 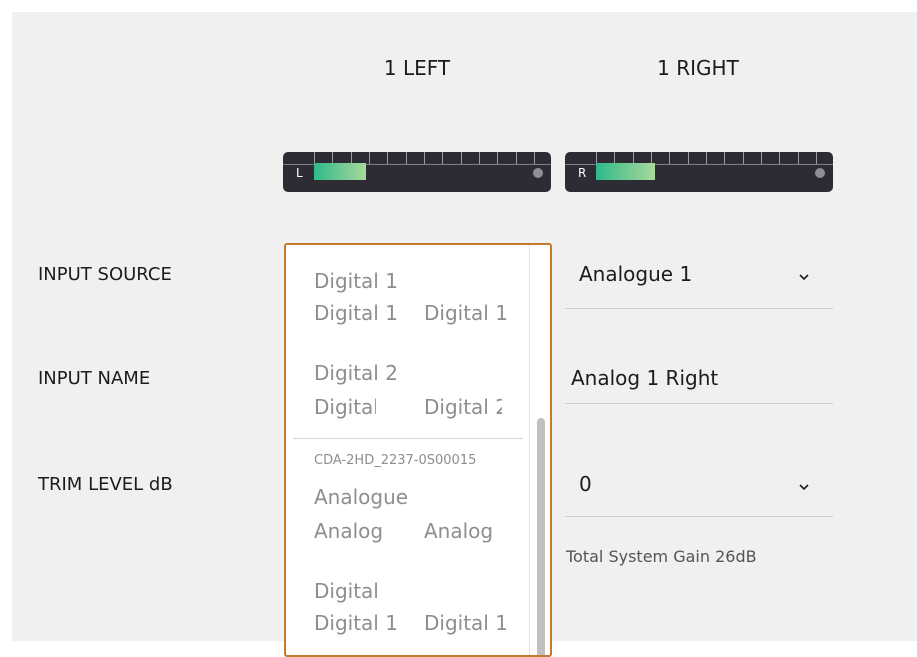 I want to click on dropdown-divider, so click(x=408, y=438).